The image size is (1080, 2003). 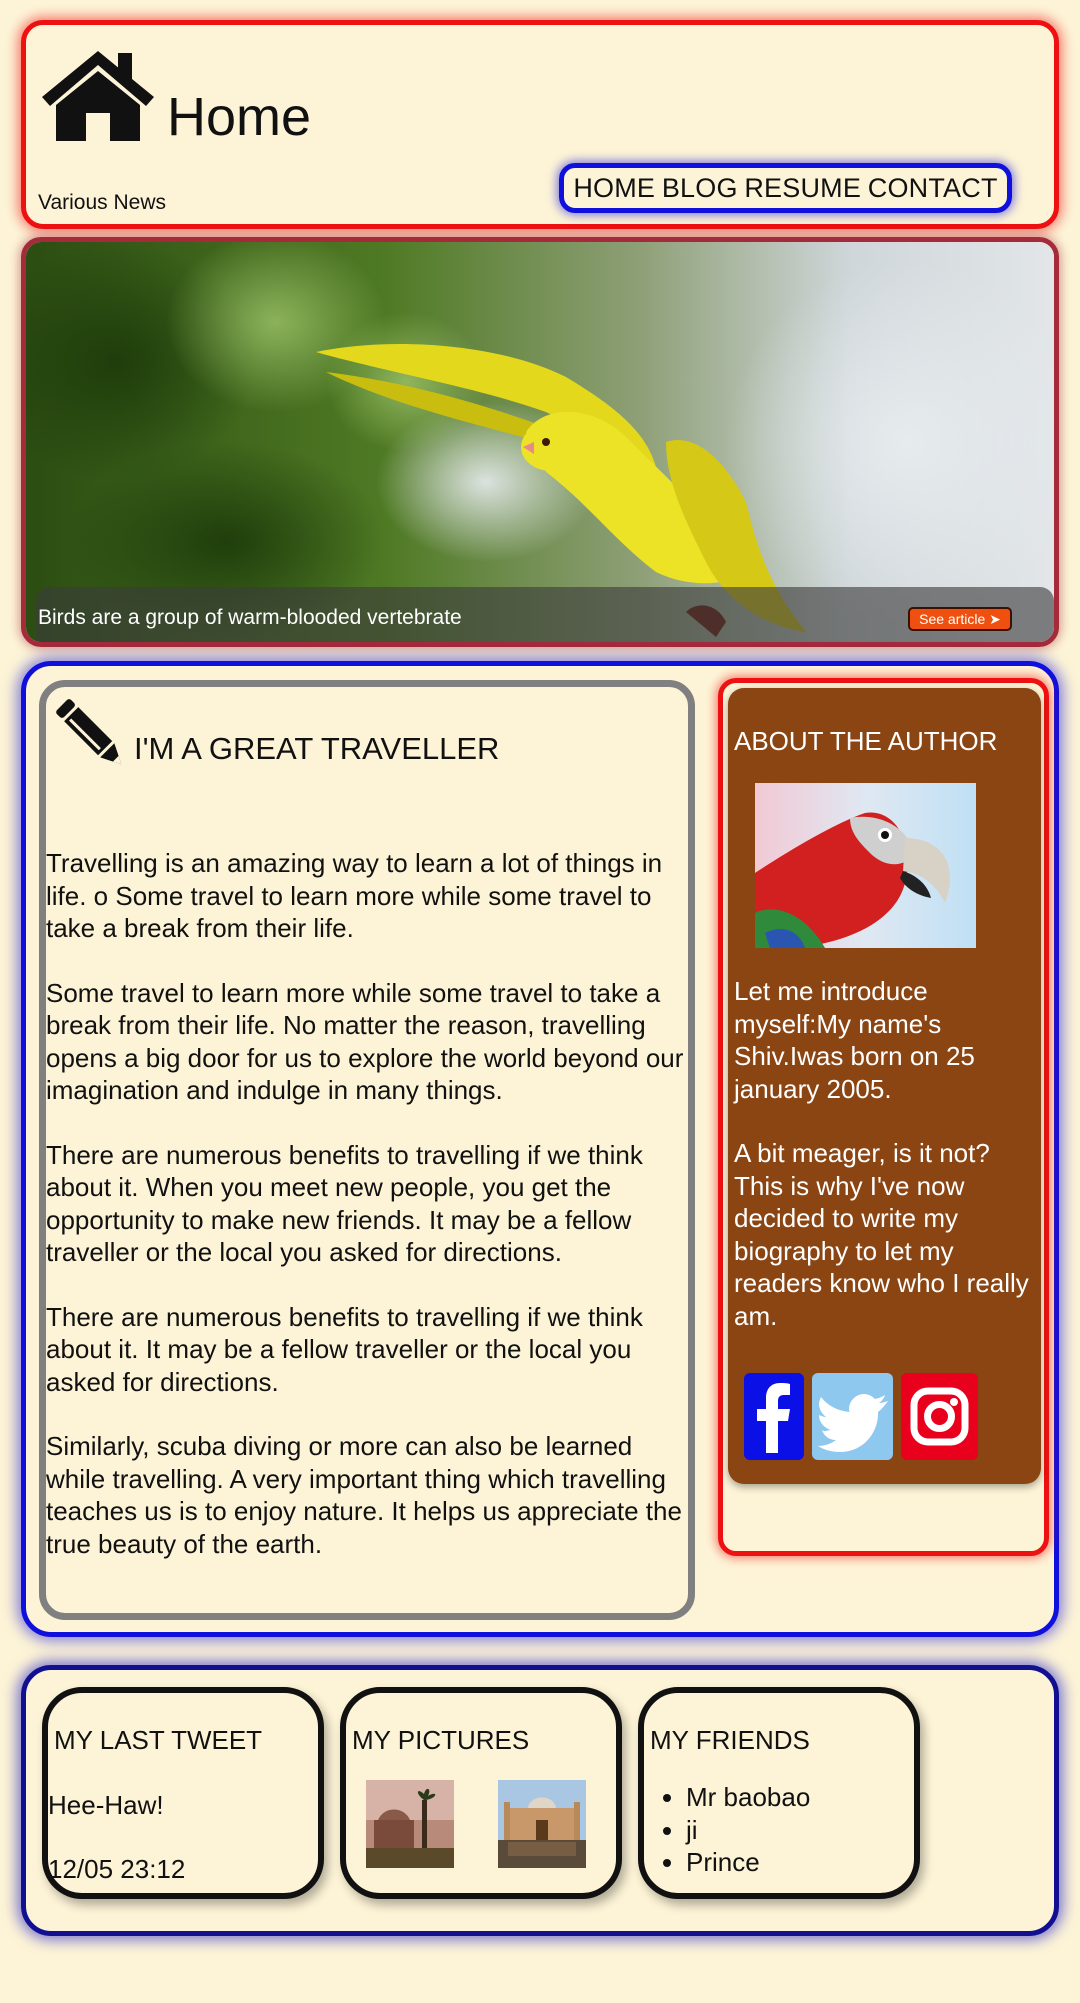 What do you see at coordinates (866, 741) in the screenshot?
I see `author-title: ABOUT THE AUTHOR` at bounding box center [866, 741].